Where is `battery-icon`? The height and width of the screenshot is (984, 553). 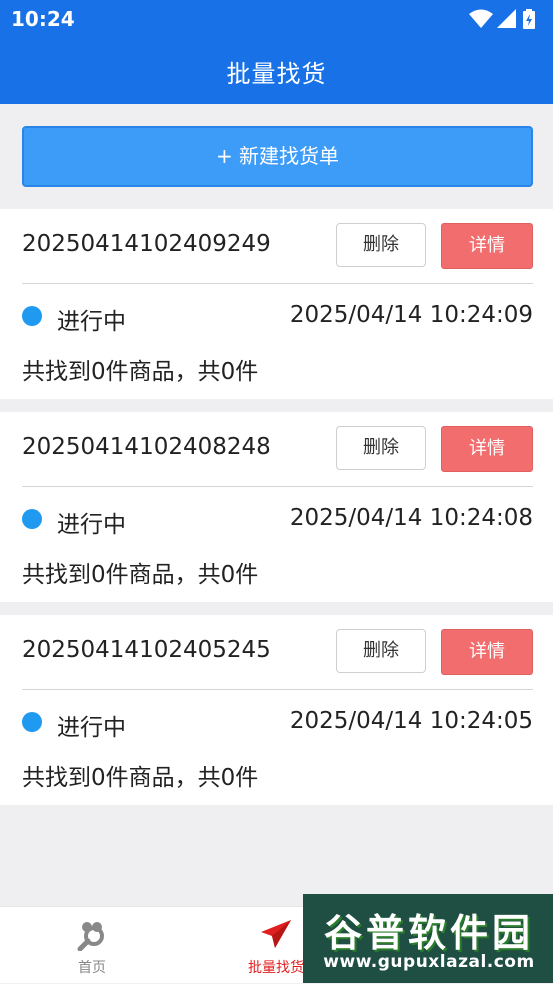 battery-icon is located at coordinates (529, 19).